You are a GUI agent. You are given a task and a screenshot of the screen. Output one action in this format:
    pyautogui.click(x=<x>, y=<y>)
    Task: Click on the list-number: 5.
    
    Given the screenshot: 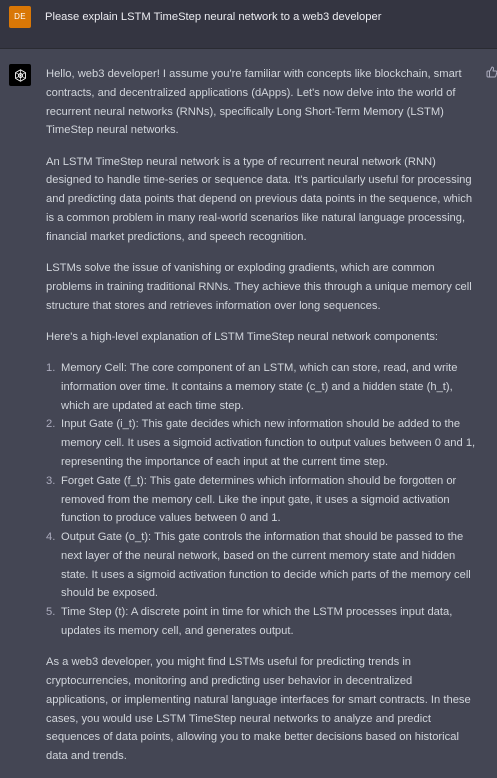 What is the action you would take?
    pyautogui.click(x=51, y=612)
    